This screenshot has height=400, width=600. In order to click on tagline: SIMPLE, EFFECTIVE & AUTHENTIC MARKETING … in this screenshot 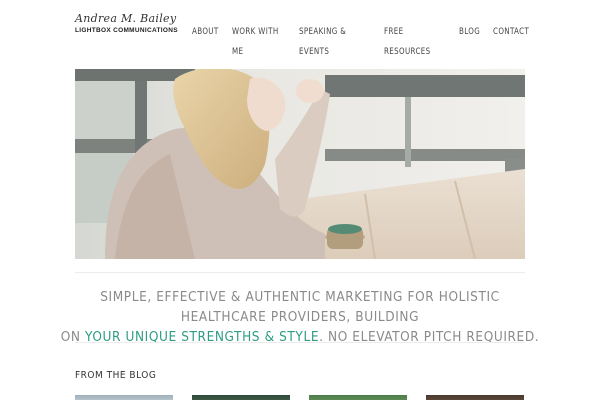, I will do `click(300, 317)`.